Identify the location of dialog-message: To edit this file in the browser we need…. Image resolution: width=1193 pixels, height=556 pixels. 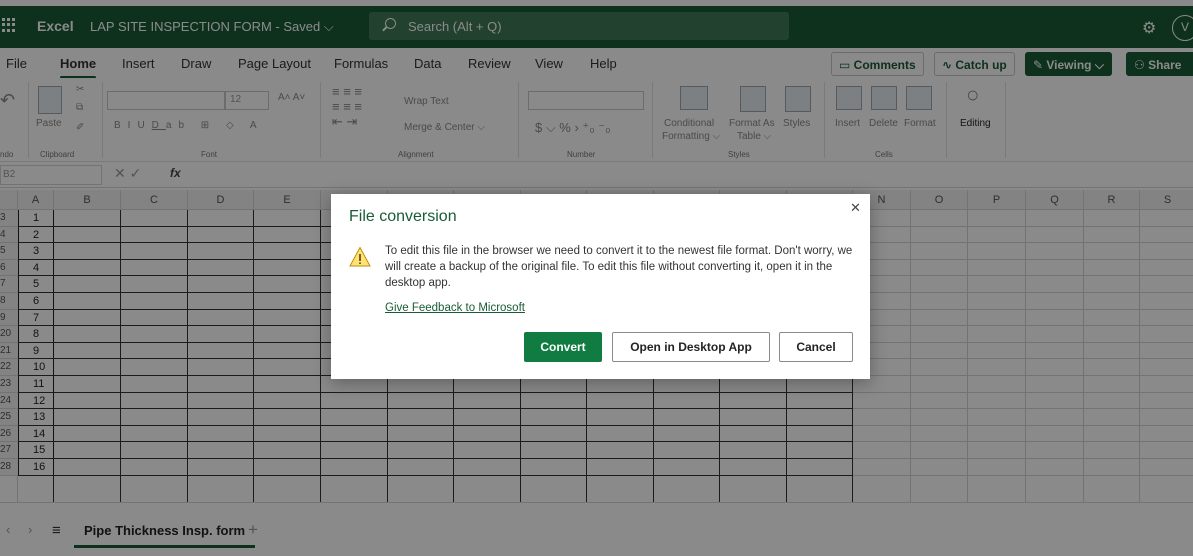
(619, 267).